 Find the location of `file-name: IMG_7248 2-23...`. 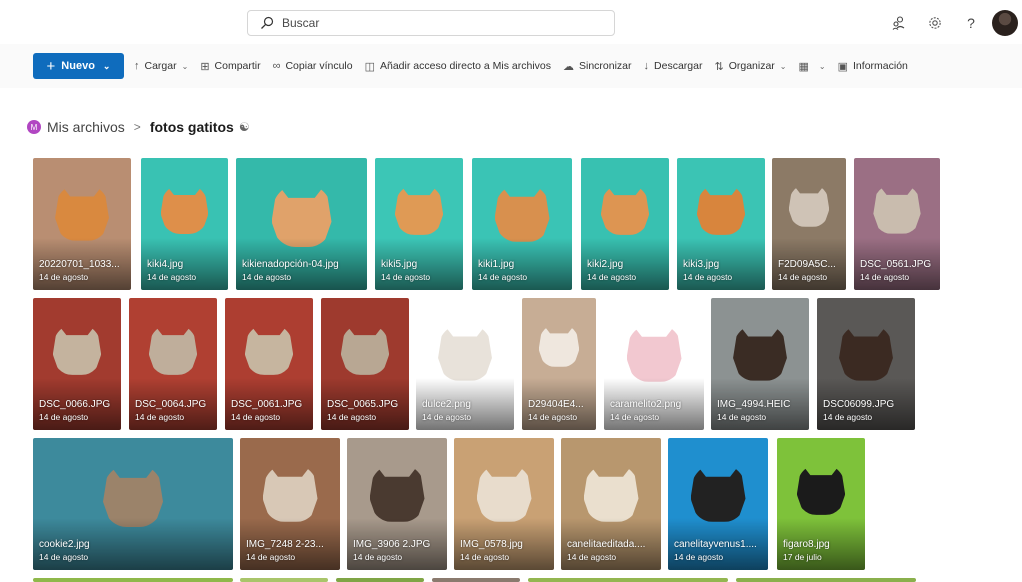

file-name: IMG_7248 2-23... is located at coordinates (285, 544).